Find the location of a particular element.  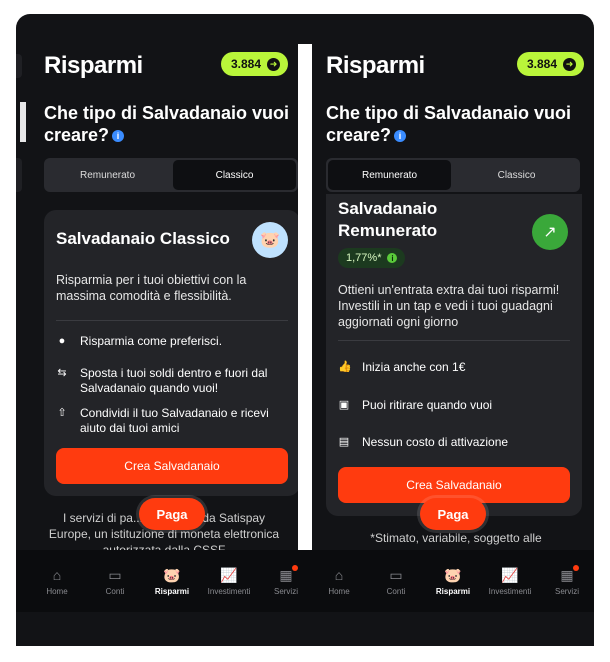

feature-item: ▣ Puoi ritirare quando vuoi is located at coordinates (415, 405).